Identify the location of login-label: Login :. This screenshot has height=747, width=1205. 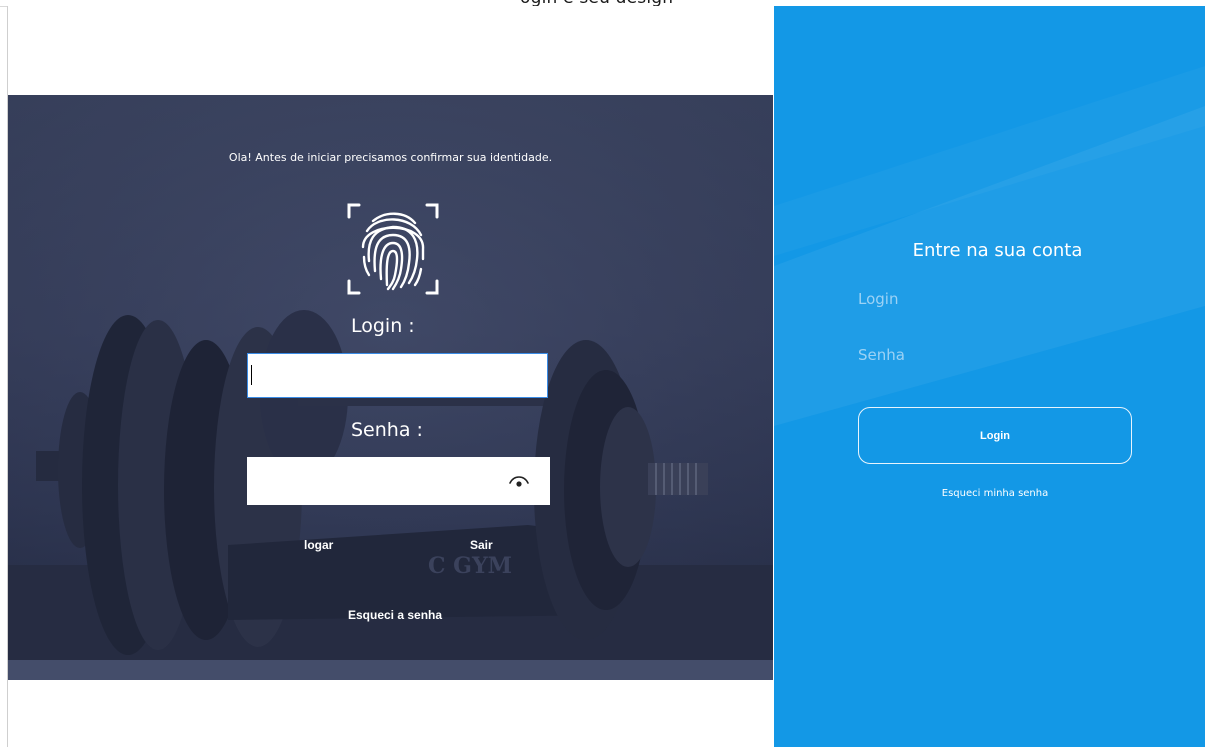
(383, 326).